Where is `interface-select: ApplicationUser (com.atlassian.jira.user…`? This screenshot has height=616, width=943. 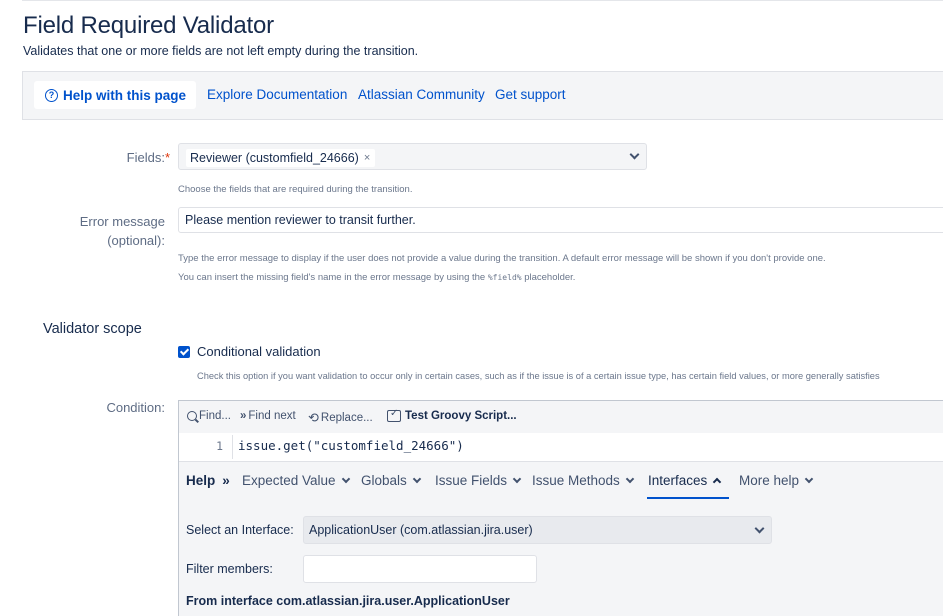
interface-select: ApplicationUser (com.atlassian.jira.user… is located at coordinates (537, 530).